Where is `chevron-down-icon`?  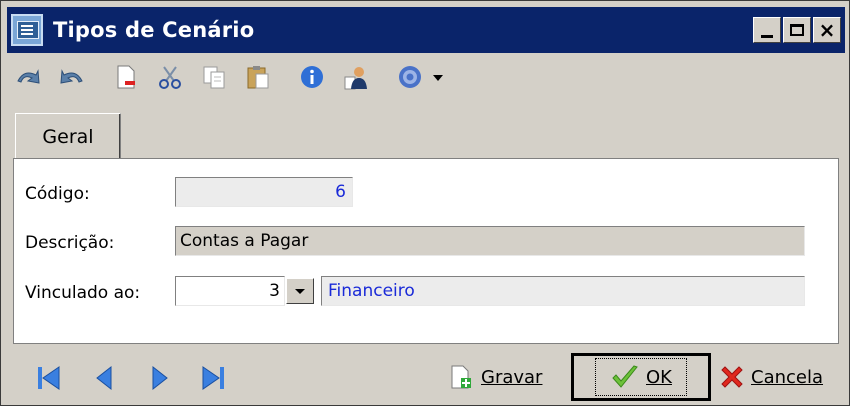 chevron-down-icon is located at coordinates (300, 291).